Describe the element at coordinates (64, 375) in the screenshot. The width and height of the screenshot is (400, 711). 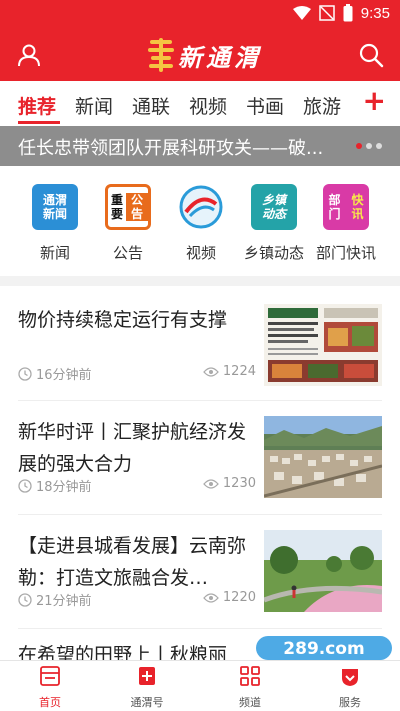
I see `news-time: 16分钟前` at that location.